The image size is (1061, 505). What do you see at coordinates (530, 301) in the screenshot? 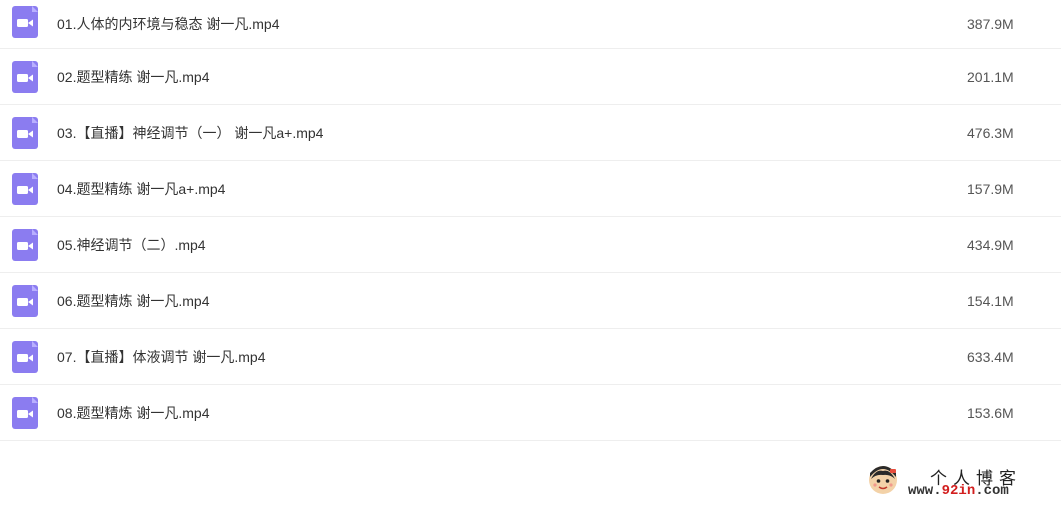
I see `file-row-6: 06.题型精炼 谢一凡.mp4 154.1M` at bounding box center [530, 301].